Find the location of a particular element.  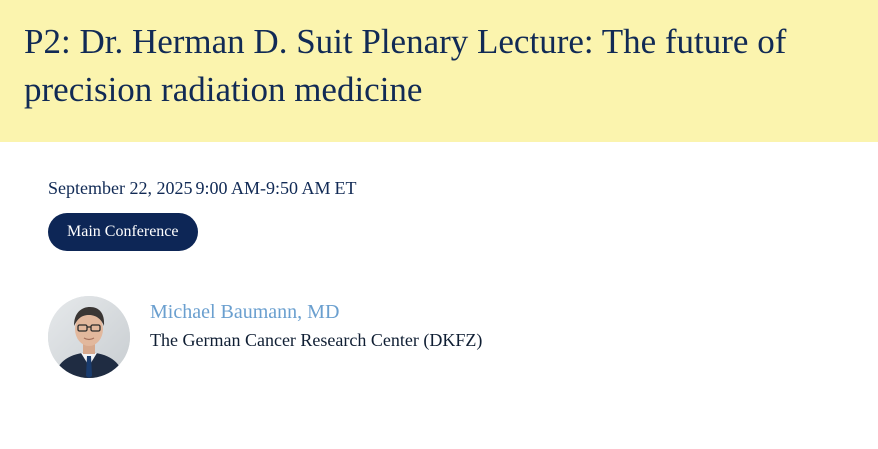

session-date: September 22, 2025 is located at coordinates (120, 188).